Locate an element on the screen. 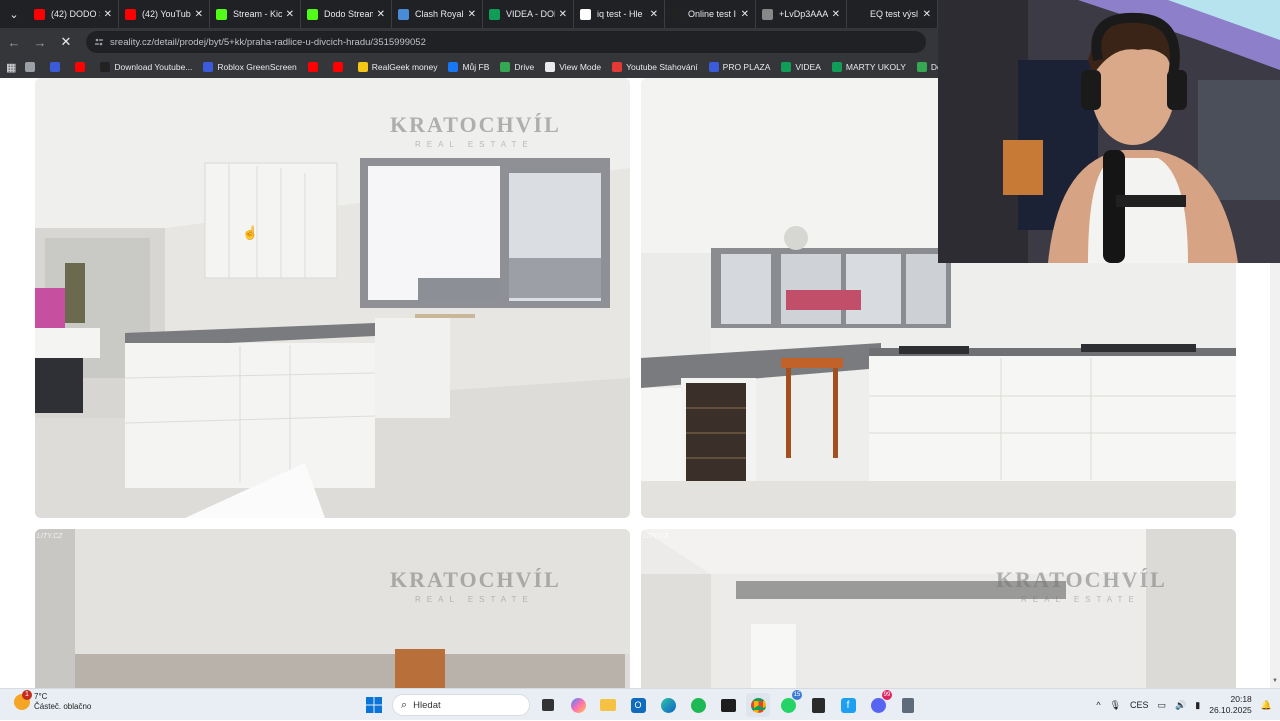  chrome-icon is located at coordinates (758, 705).